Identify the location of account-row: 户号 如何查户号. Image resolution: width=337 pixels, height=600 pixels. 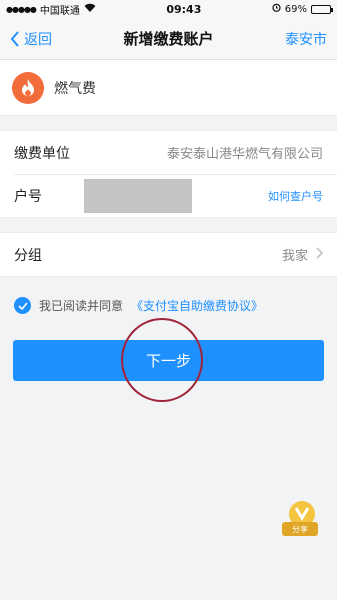
(168, 195).